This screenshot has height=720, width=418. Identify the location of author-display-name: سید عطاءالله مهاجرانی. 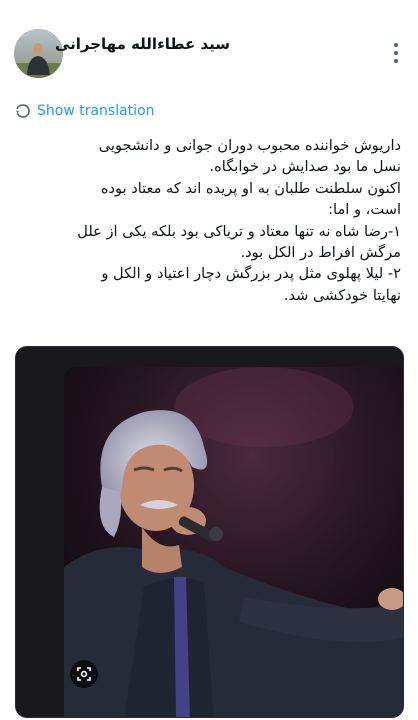
(142, 44).